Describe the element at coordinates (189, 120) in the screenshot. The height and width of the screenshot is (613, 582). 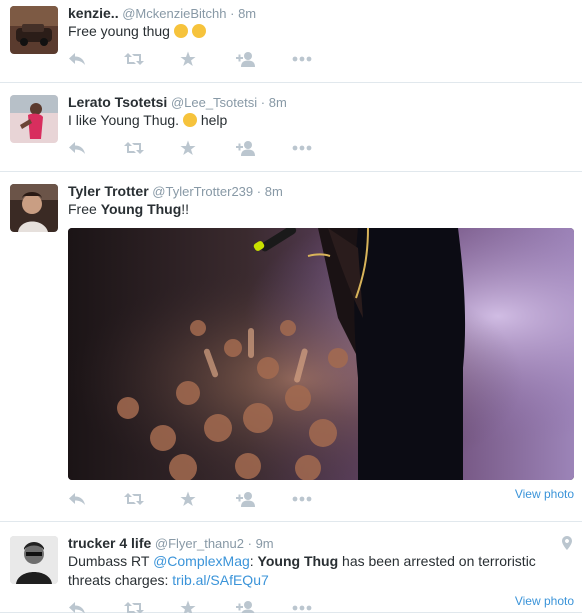
I see `crying-face-emoji-icon` at that location.